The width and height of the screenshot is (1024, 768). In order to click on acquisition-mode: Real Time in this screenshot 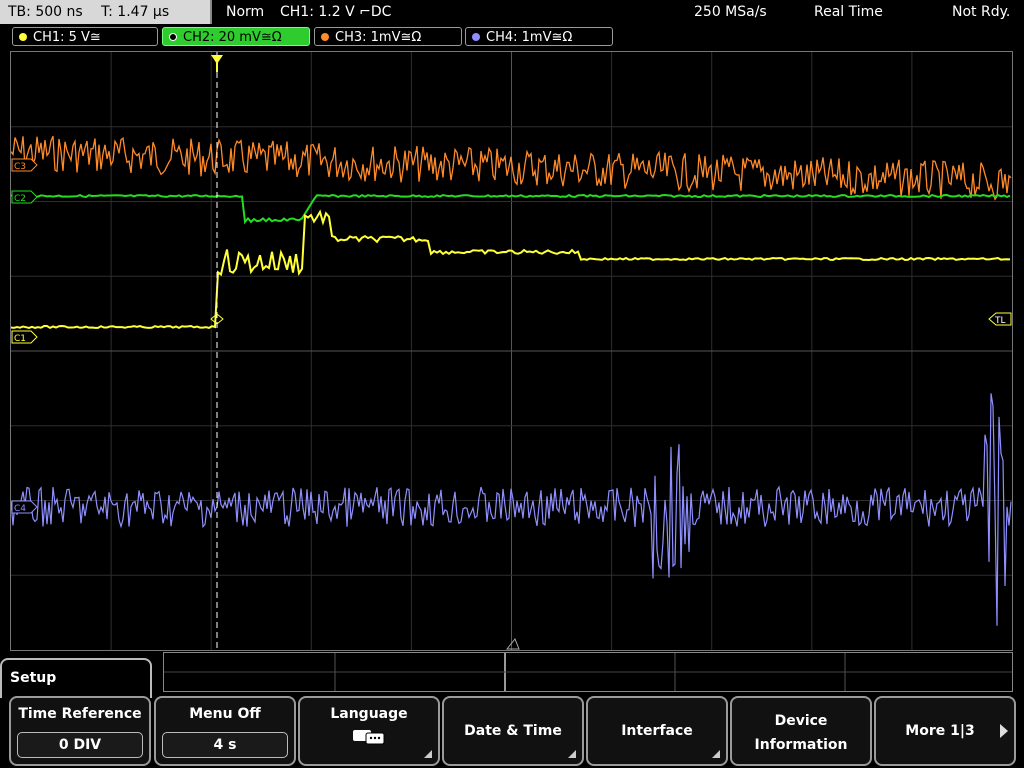, I will do `click(848, 12)`.